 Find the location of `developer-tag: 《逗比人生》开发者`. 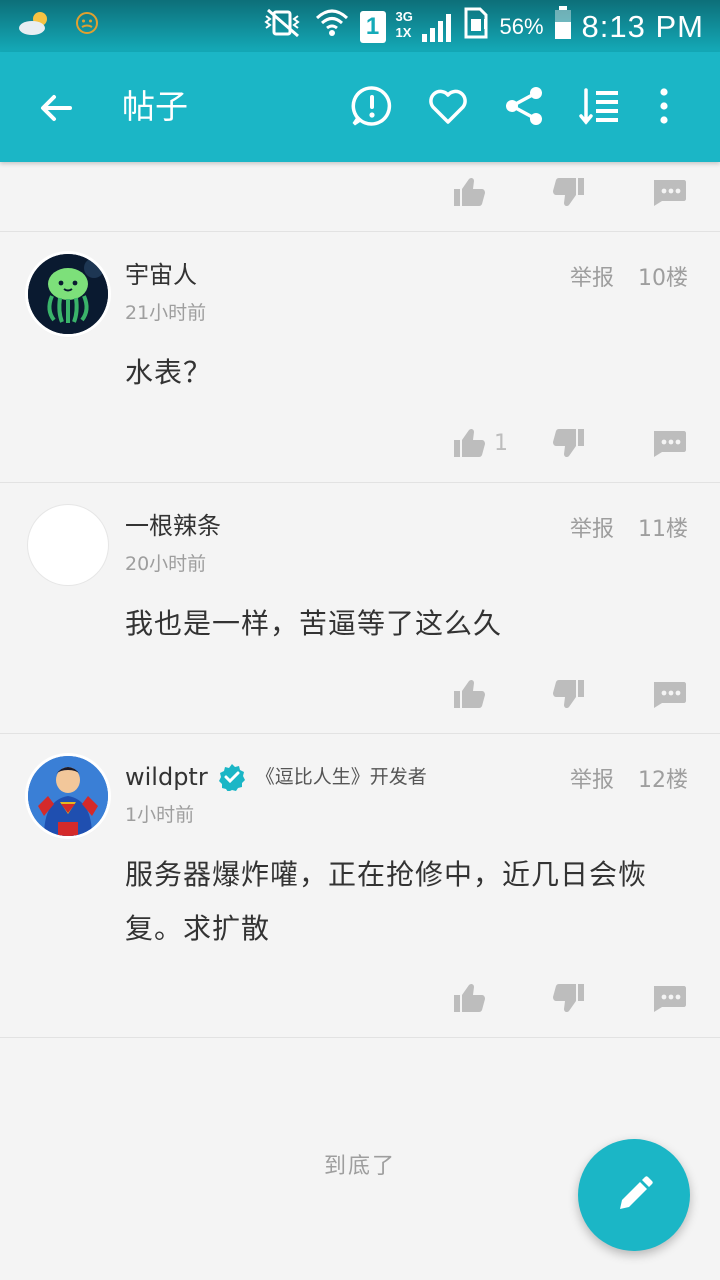

developer-tag: 《逗比人生》开发者 is located at coordinates (341, 777).